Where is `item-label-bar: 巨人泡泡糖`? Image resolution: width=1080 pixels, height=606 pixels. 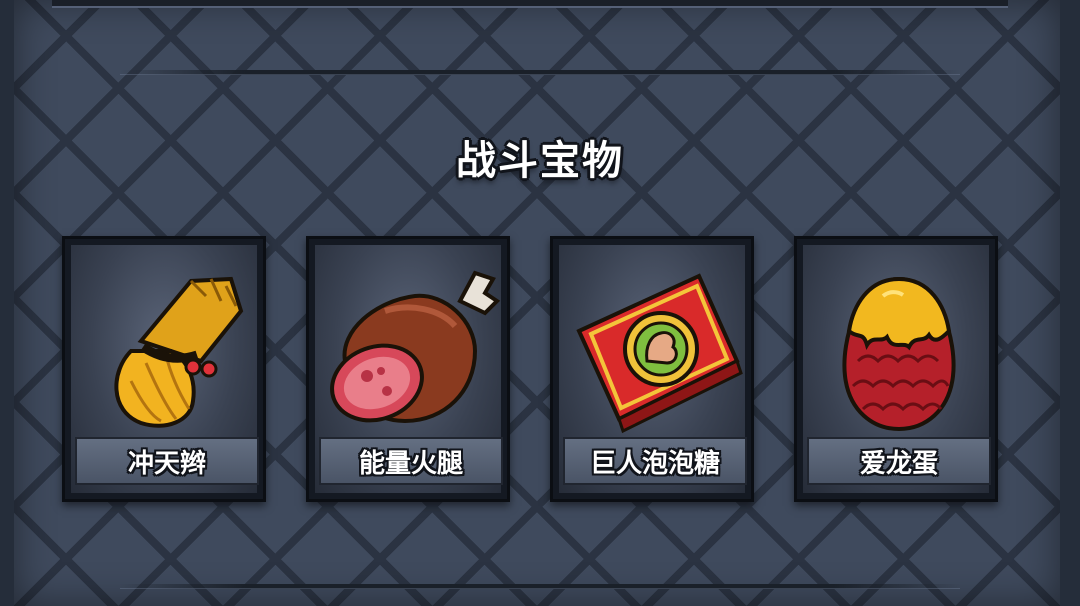
item-label-bar: 巨人泡泡糖 is located at coordinates (655, 461).